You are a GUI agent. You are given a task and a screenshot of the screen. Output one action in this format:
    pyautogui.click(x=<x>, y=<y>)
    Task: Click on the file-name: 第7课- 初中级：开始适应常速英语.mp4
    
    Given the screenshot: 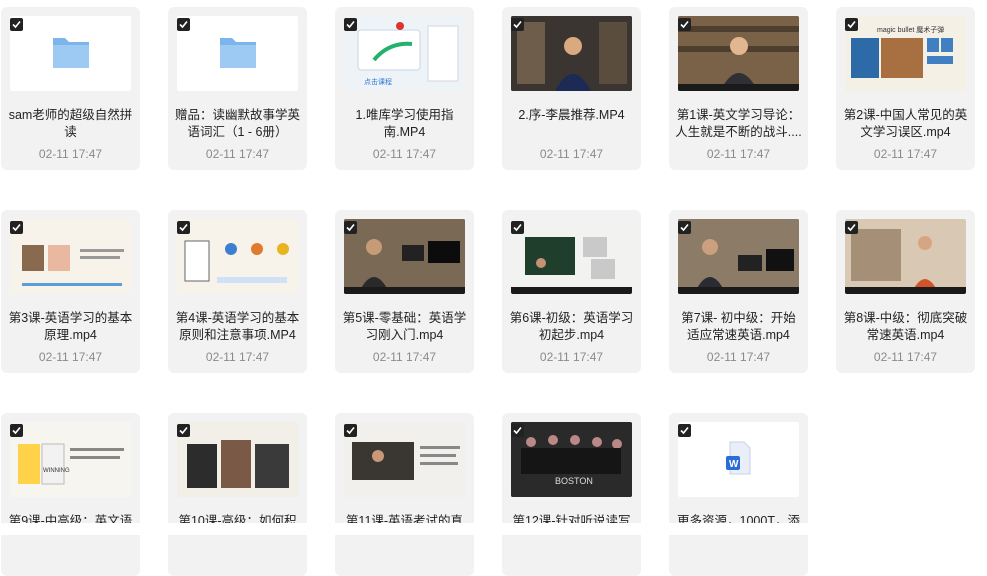 What is the action you would take?
    pyautogui.click(x=738, y=327)
    